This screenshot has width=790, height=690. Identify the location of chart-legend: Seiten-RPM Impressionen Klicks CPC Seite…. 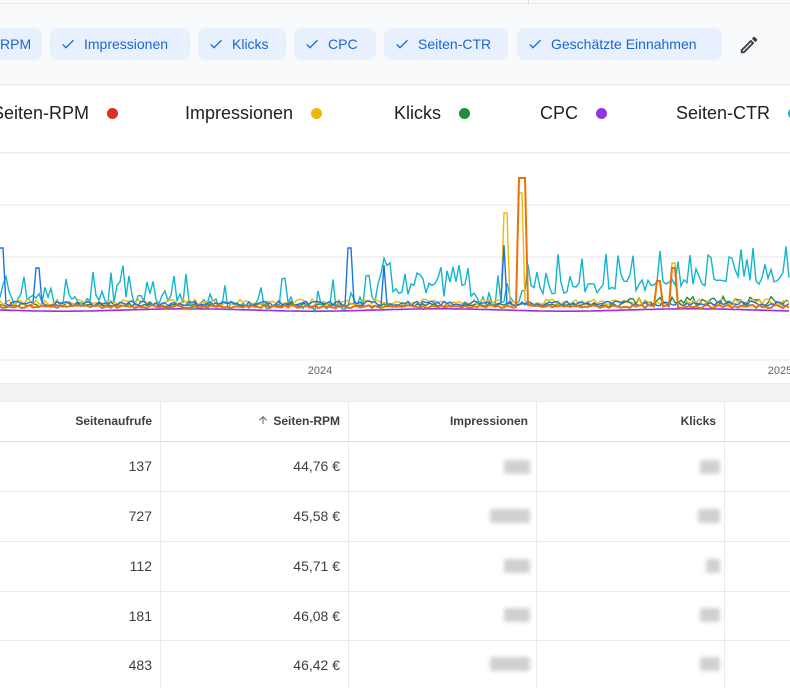
(395, 119).